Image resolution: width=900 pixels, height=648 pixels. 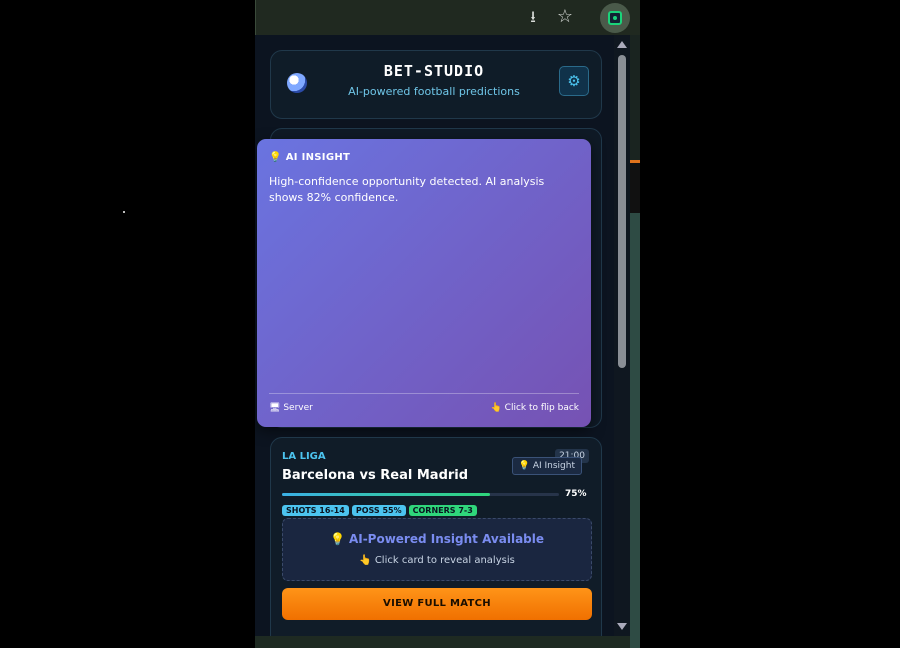 I want to click on insight-title-text: AI INSIGHT, so click(x=318, y=157).